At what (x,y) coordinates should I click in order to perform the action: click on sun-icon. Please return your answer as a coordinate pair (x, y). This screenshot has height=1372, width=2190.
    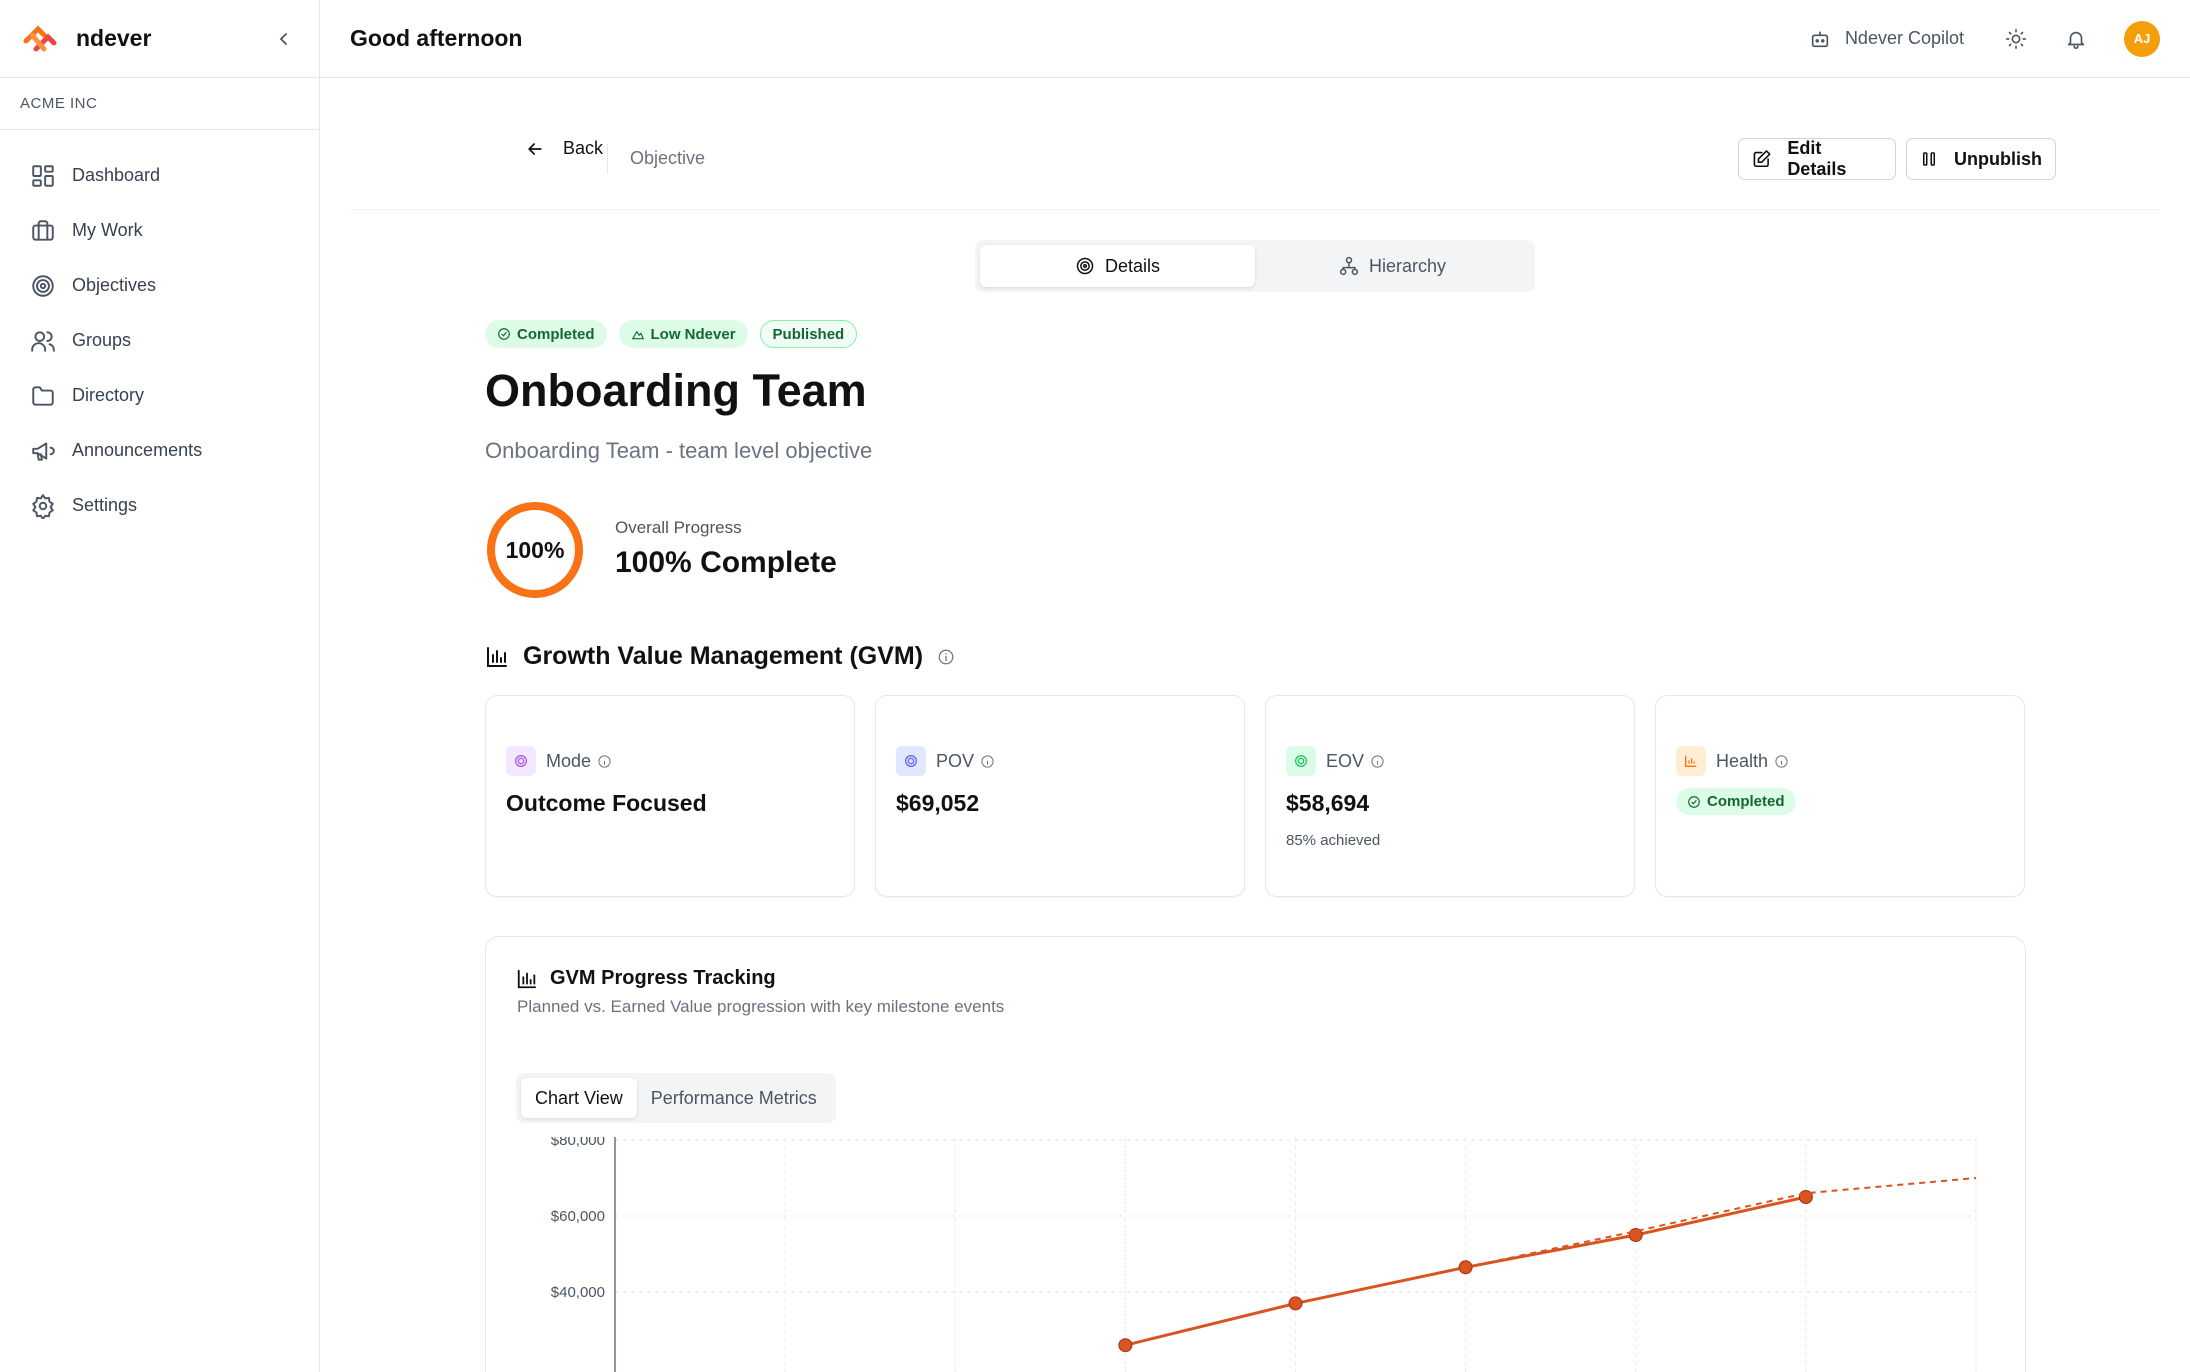
    Looking at the image, I should click on (2016, 38).